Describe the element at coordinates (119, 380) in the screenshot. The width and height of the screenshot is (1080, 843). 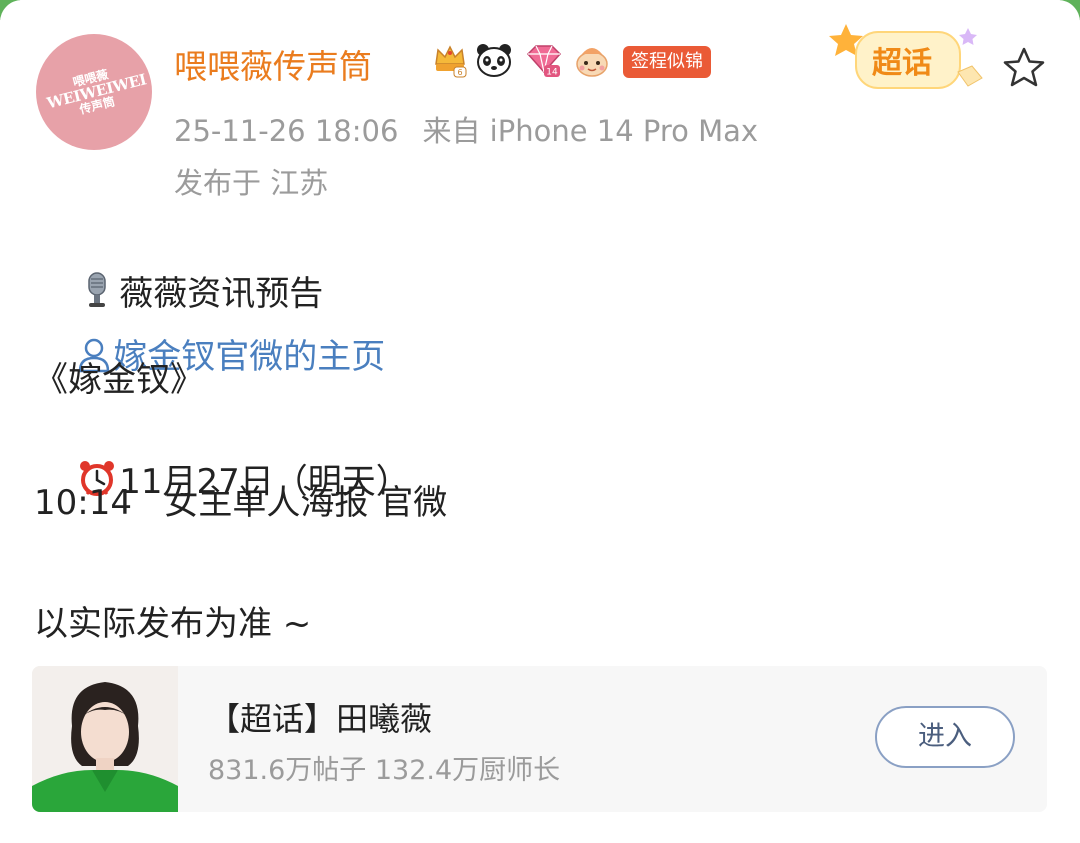
I see `content-line-3: 《嫁金钗》` at that location.